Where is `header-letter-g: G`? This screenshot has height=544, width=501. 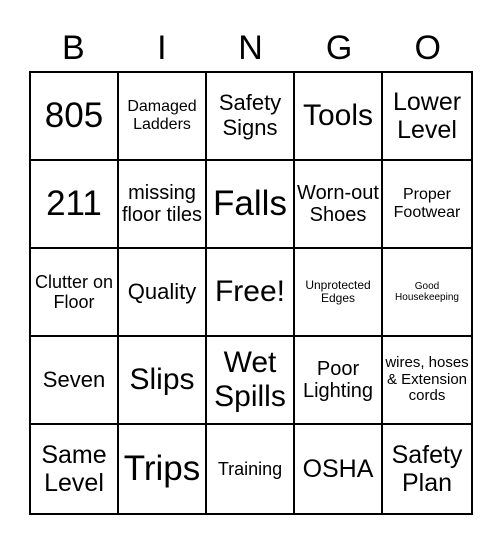 header-letter-g: G is located at coordinates (339, 48).